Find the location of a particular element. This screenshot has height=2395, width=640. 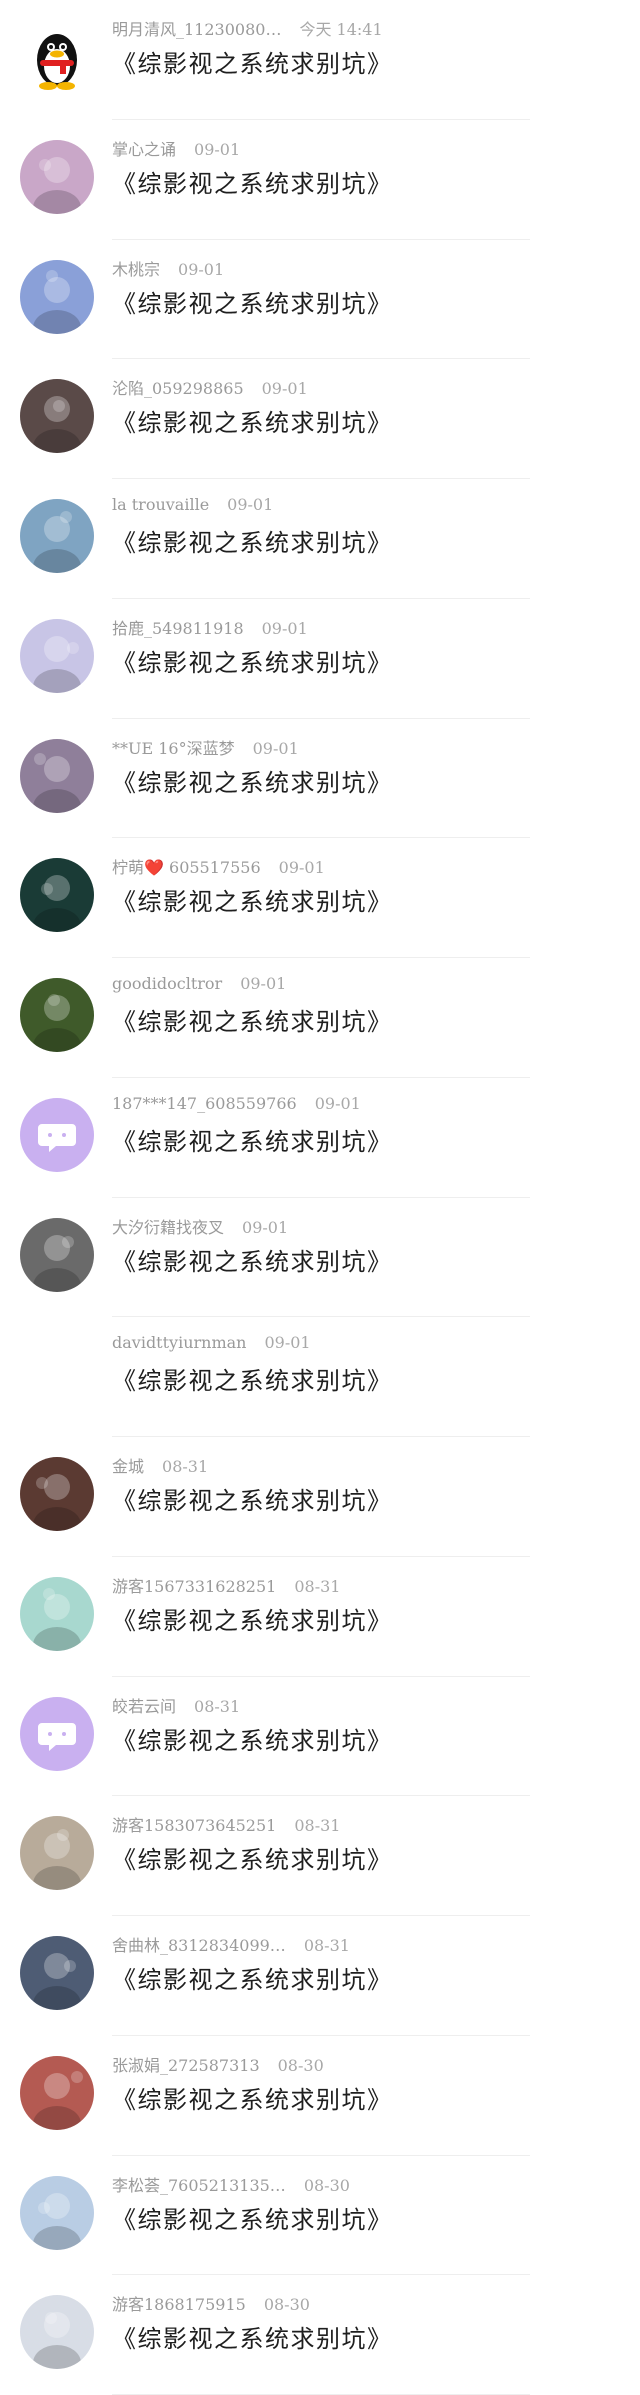

message-meta: 舍曲林_8312834099… 08-31 is located at coordinates (231, 1944).